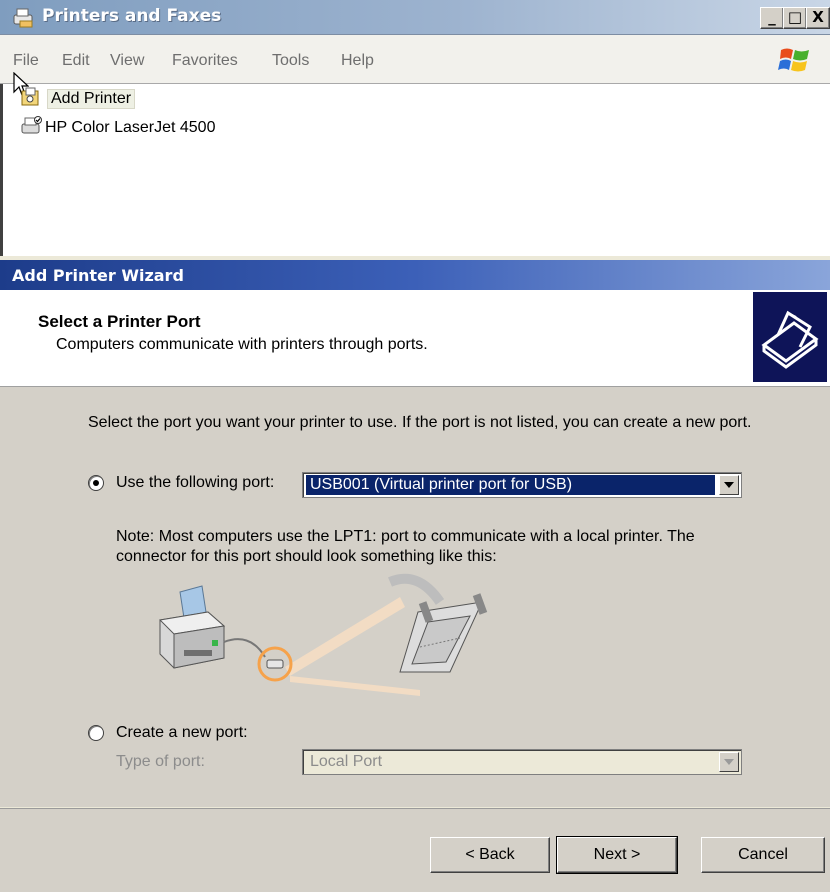 The height and width of the screenshot is (892, 830). Describe the element at coordinates (415, 850) in the screenshot. I see `wizard-footer: < Back Next > Cancel` at that location.